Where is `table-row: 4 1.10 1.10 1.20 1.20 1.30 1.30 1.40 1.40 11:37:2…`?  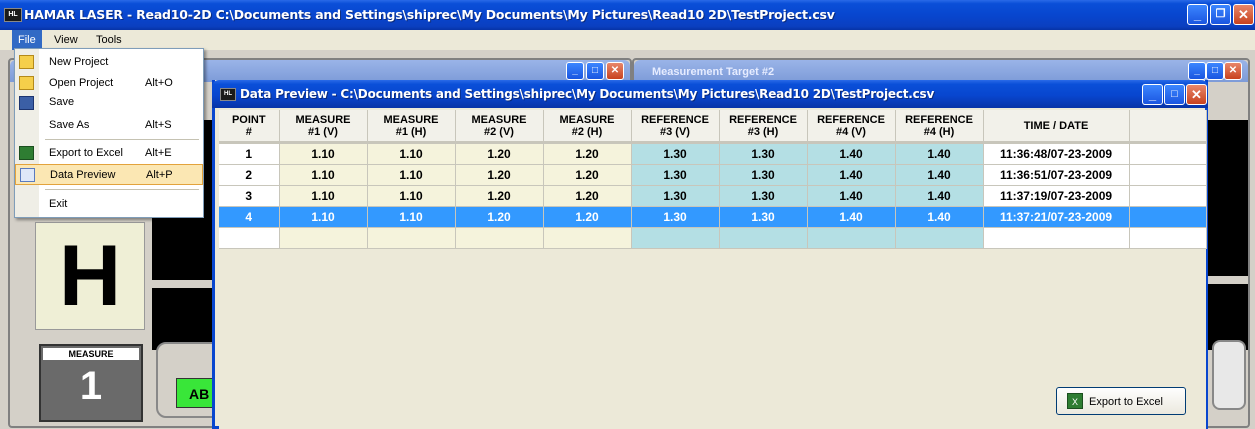
table-row: 4 1.10 1.10 1.20 1.20 1.30 1.30 1.40 1.40 11:37:2… is located at coordinates (713, 217).